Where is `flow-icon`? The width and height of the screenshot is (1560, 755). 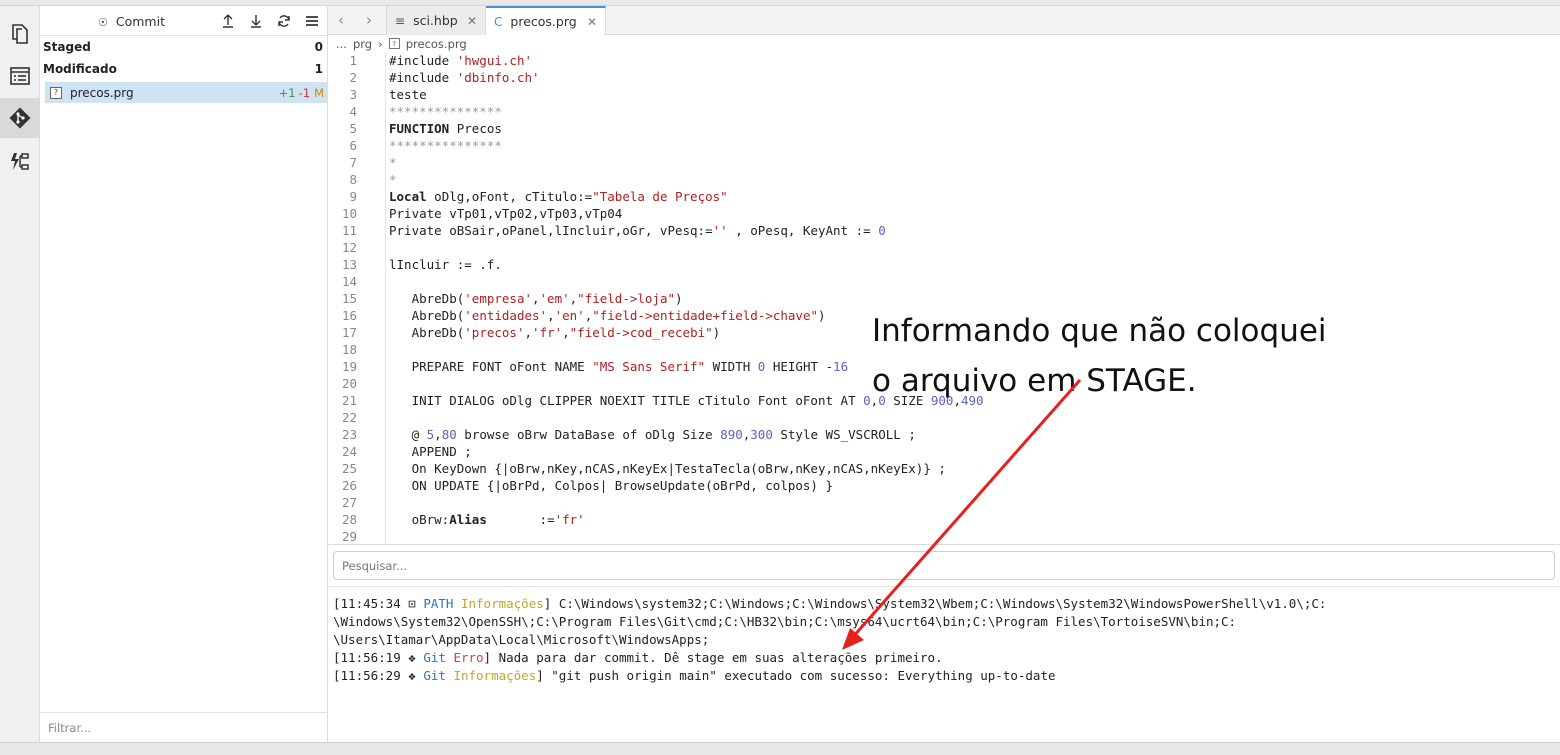 flow-icon is located at coordinates (20, 162).